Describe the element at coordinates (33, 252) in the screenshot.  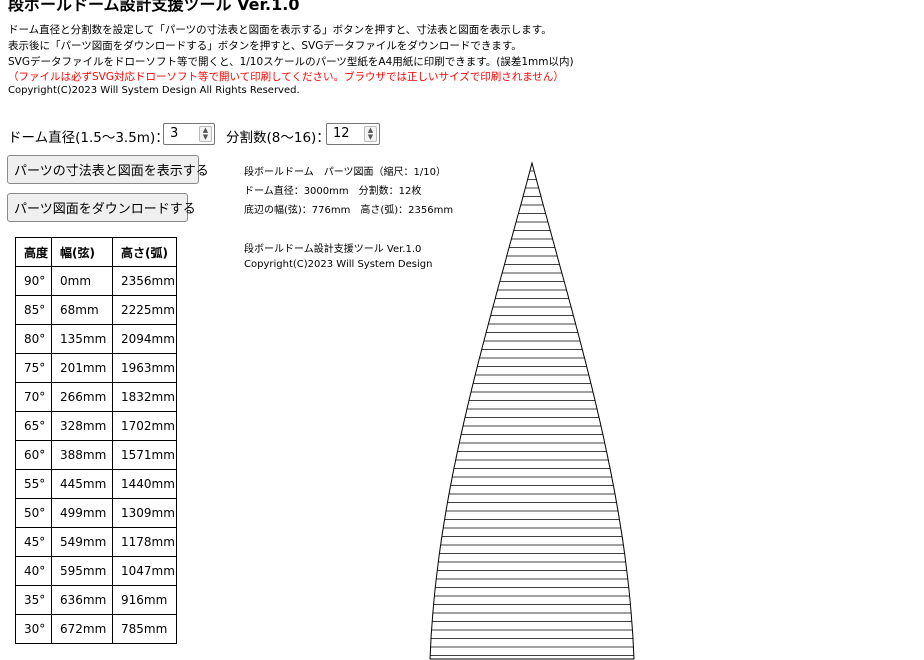
I see `header-altitude: 高度` at that location.